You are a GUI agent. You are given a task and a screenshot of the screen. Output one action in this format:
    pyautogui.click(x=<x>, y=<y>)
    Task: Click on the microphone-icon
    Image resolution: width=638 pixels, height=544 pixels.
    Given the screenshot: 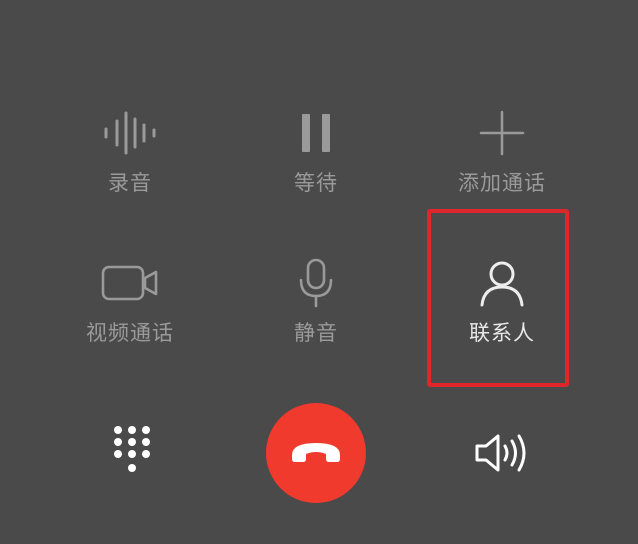 What is the action you would take?
    pyautogui.click(x=316, y=283)
    